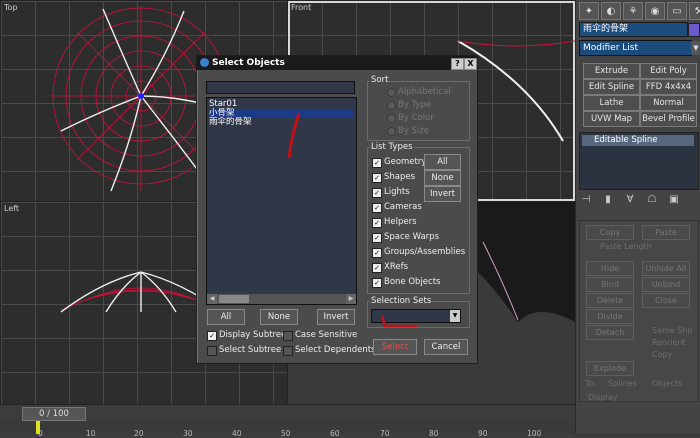 This screenshot has height=438, width=700. What do you see at coordinates (188, 433) in the screenshot?
I see `tick-label: 30` at bounding box center [188, 433].